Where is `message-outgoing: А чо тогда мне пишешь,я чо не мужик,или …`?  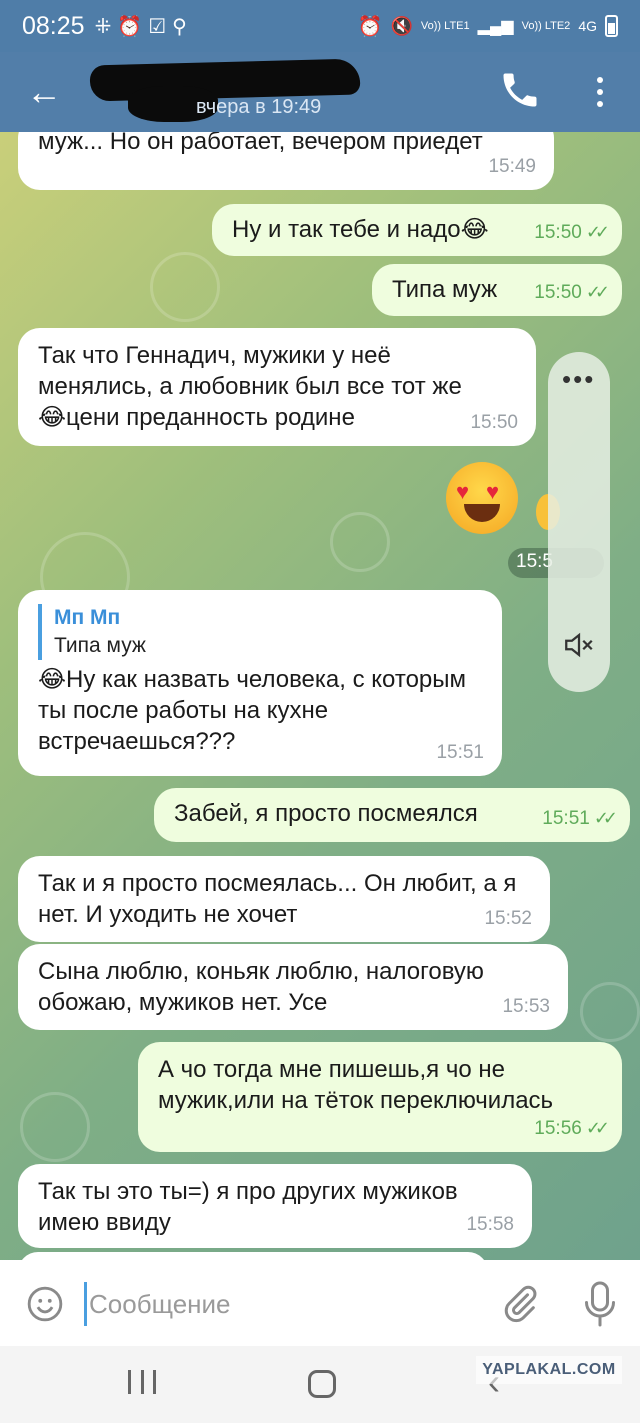 message-outgoing: А чо тогда мне пишешь,я чо не мужик,или … is located at coordinates (380, 1097).